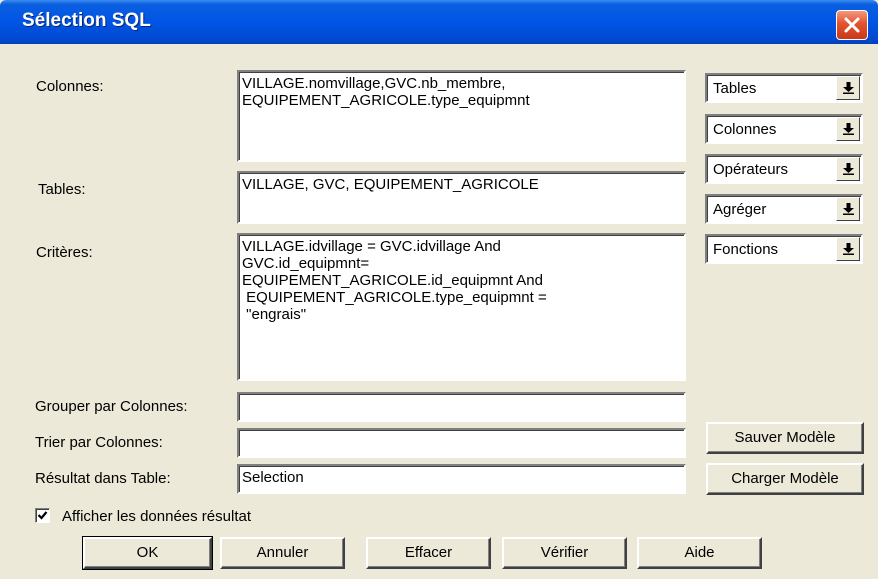  I want to click on trier-label: Trier par Colonnes:, so click(99, 442).